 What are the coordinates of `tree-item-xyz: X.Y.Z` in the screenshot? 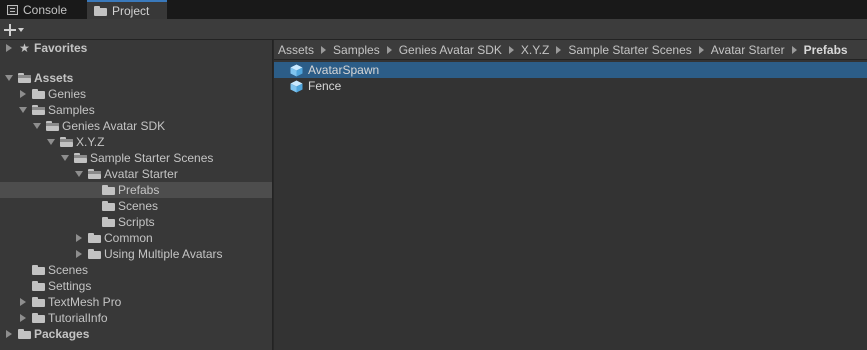 It's located at (136, 142).